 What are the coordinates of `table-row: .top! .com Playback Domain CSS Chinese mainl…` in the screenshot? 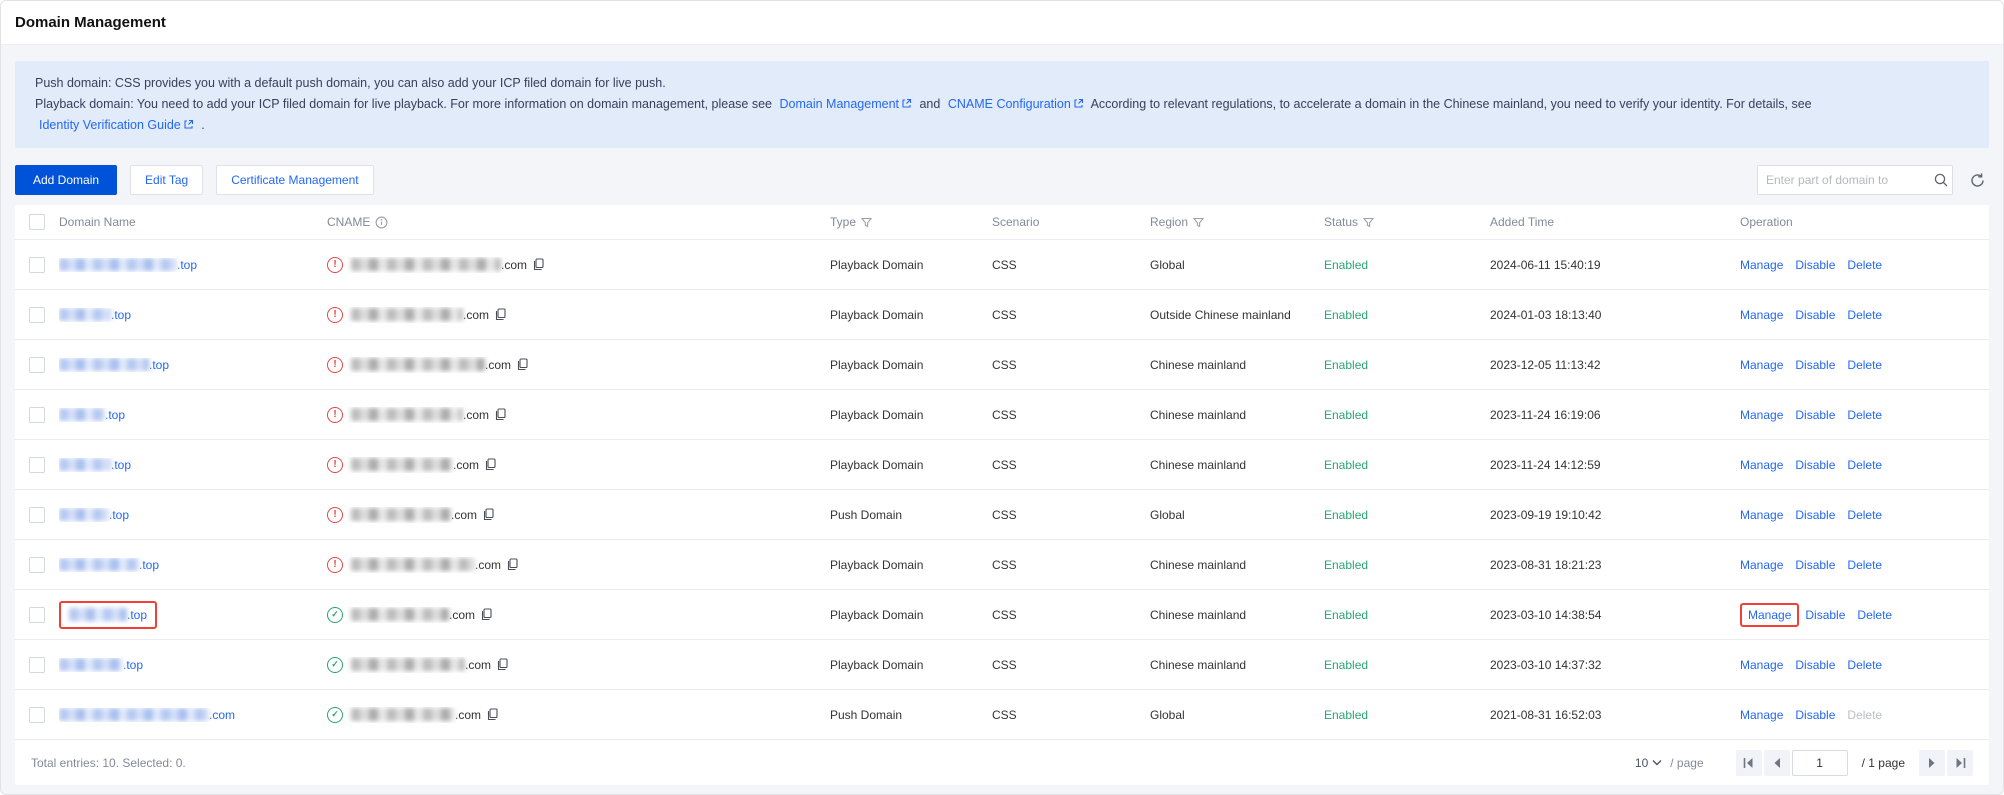 It's located at (1002, 364).